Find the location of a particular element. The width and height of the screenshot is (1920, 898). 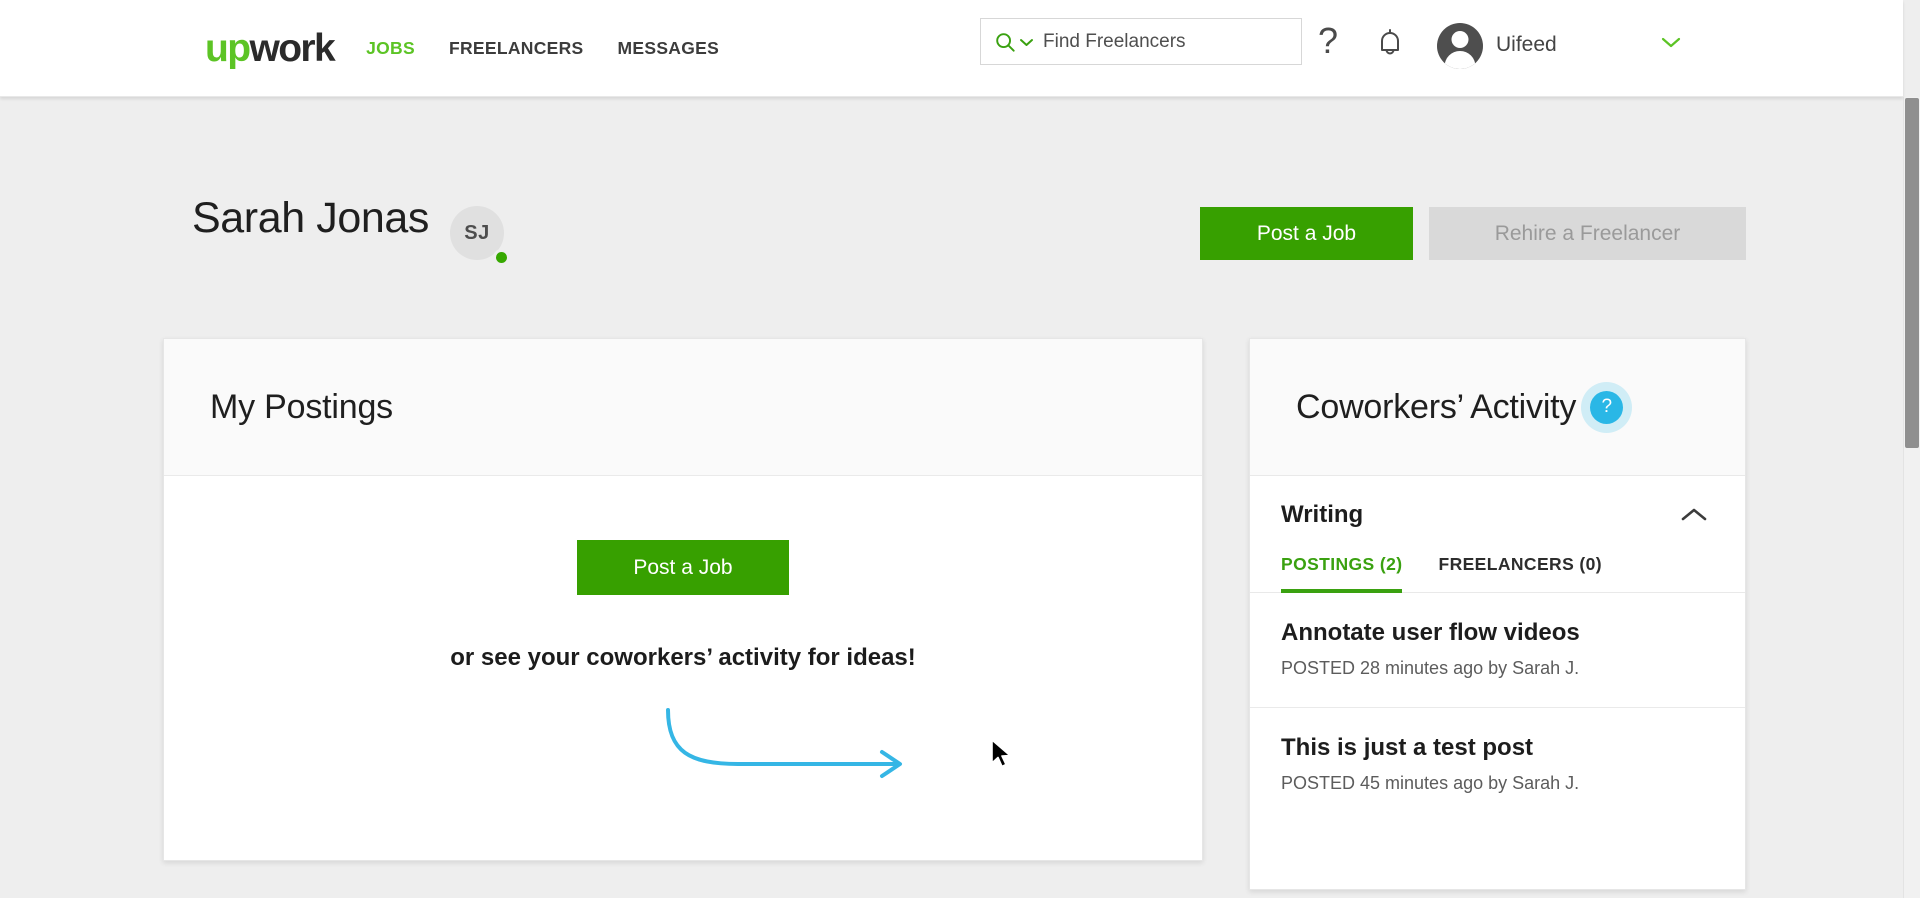

upwork-logo: up work is located at coordinates (270, 48).